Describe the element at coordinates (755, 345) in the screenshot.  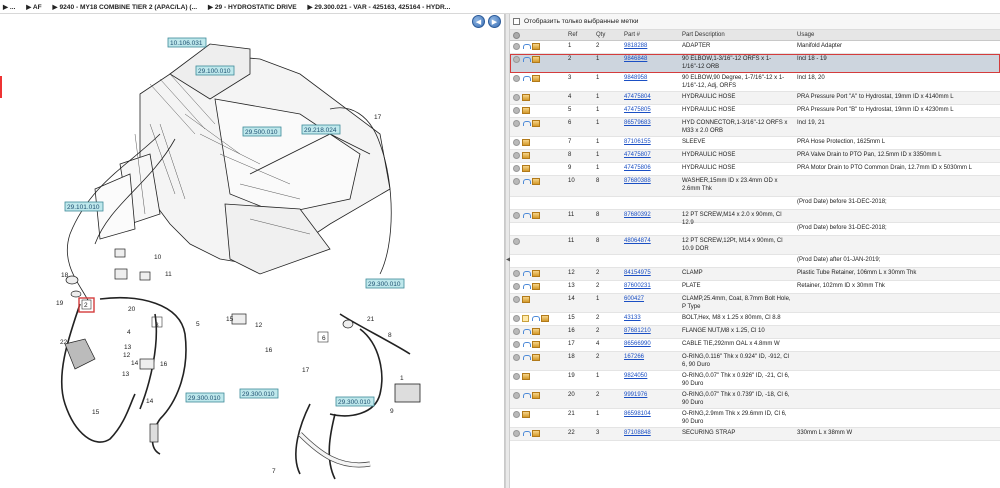
I see `table-row: 17 4 86566990 CABLE TIE,292mm OAL x 4.8mm W` at that location.